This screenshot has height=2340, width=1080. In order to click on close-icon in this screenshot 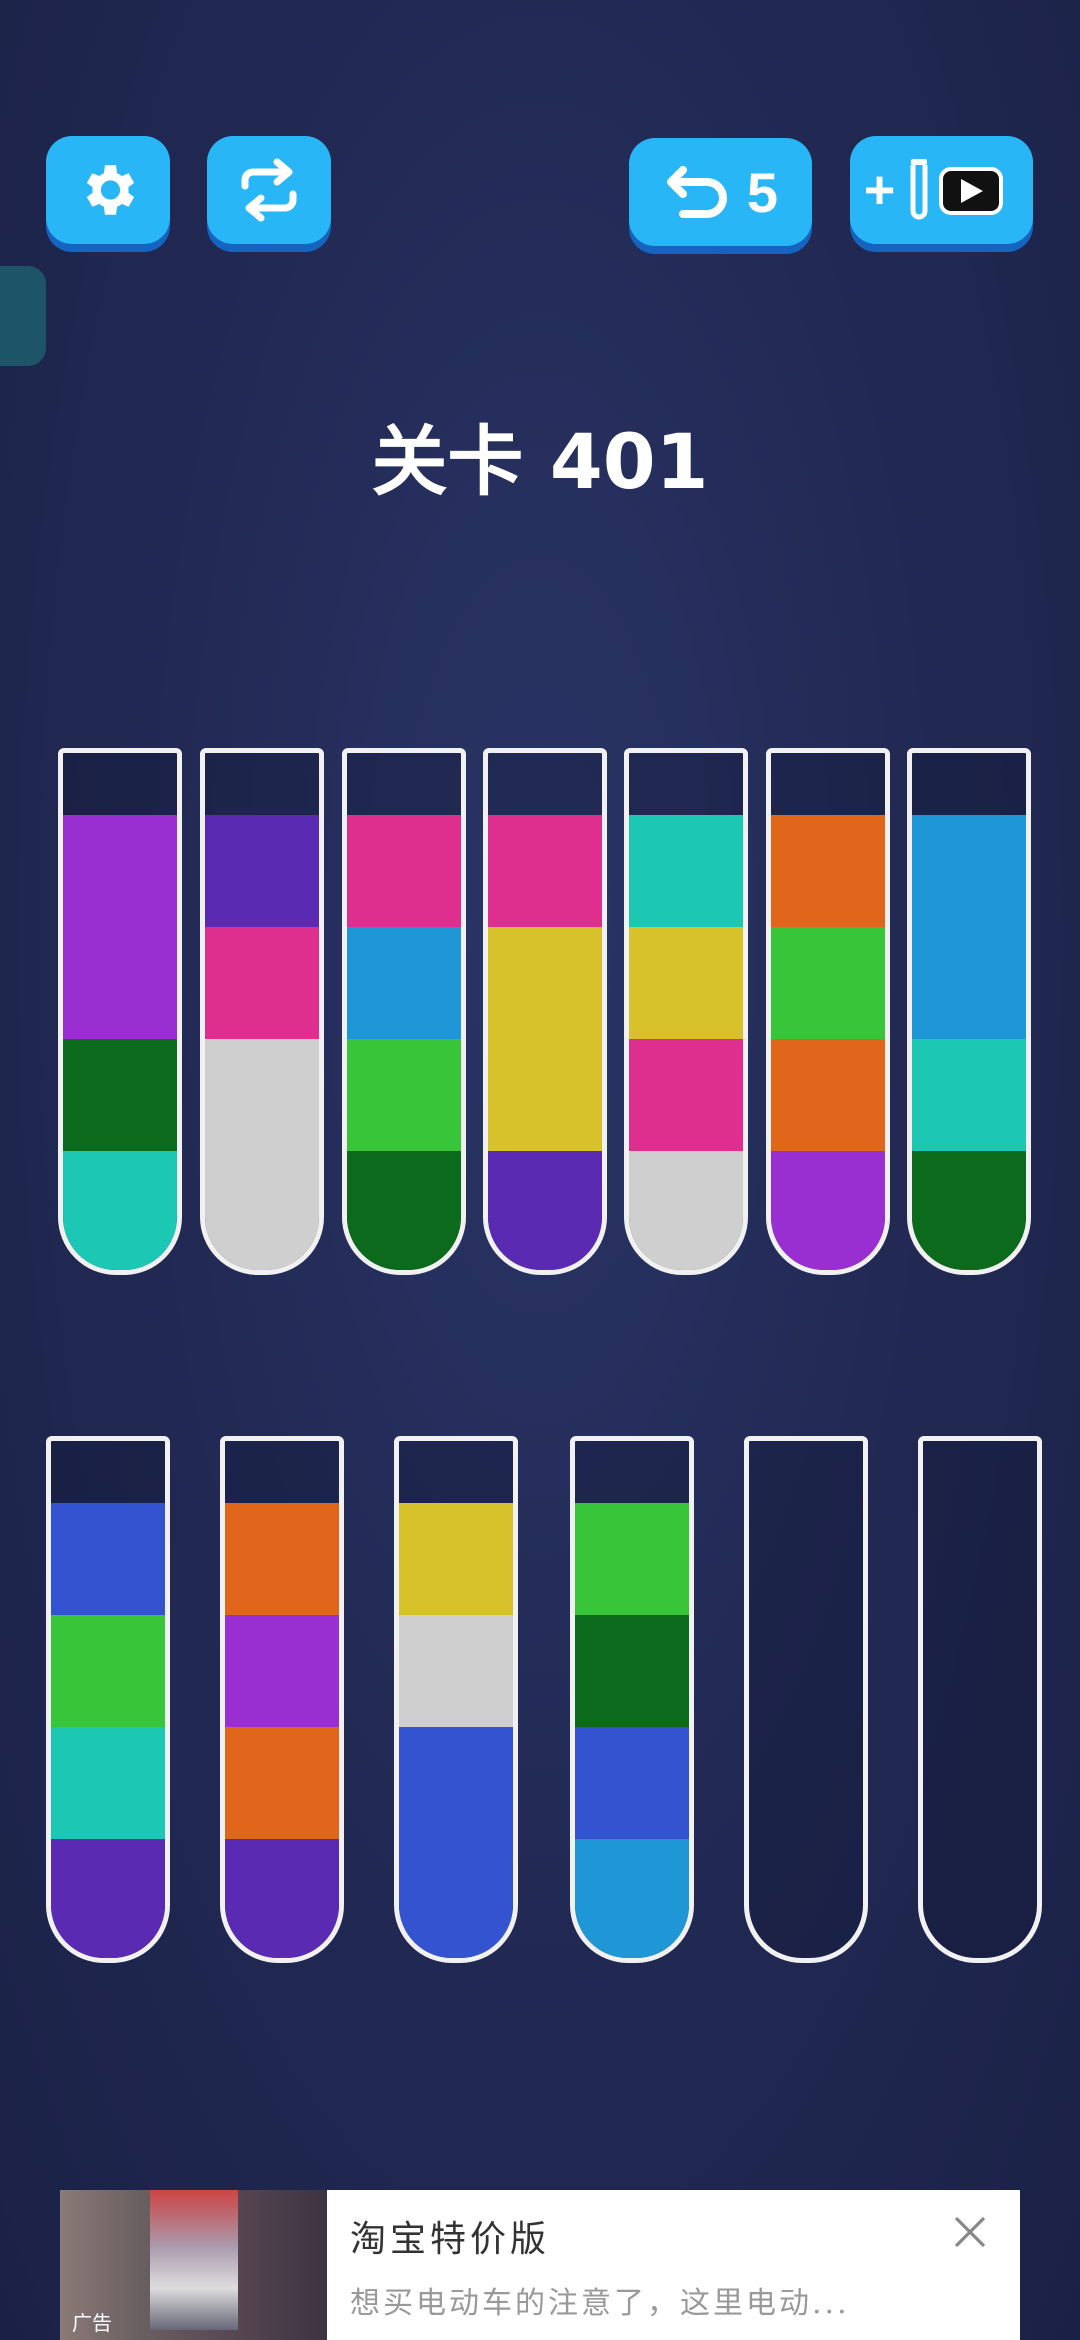, I will do `click(970, 2232)`.